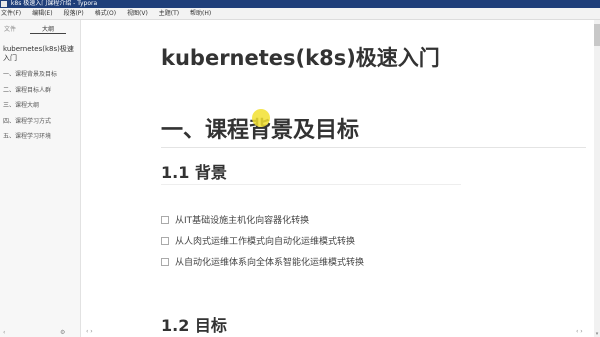  Describe the element at coordinates (169, 13) in the screenshot. I see `menu-theme: 主题(T)` at that location.